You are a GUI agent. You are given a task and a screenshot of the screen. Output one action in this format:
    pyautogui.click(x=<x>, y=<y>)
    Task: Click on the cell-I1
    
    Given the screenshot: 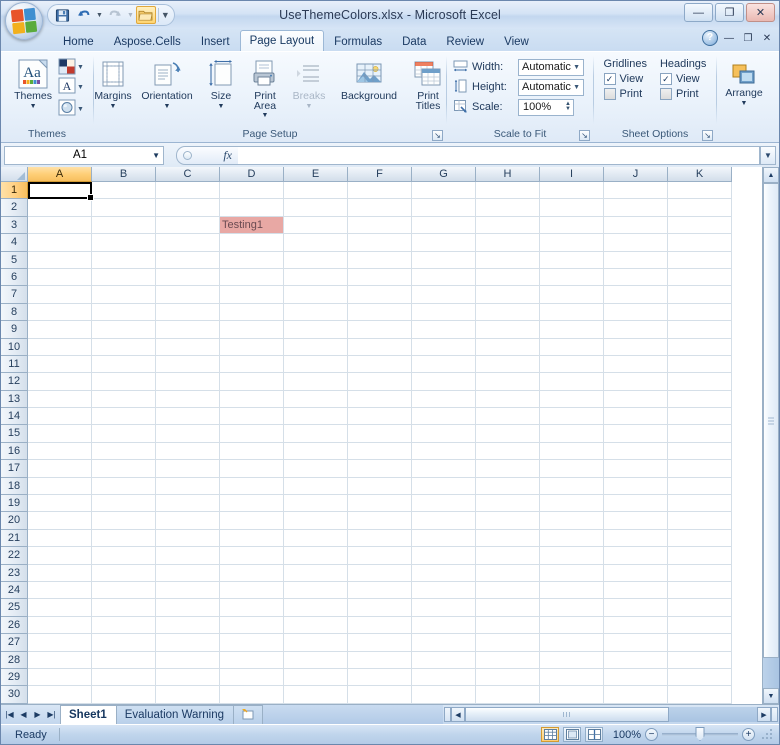 What is the action you would take?
    pyautogui.click(x=572, y=191)
    